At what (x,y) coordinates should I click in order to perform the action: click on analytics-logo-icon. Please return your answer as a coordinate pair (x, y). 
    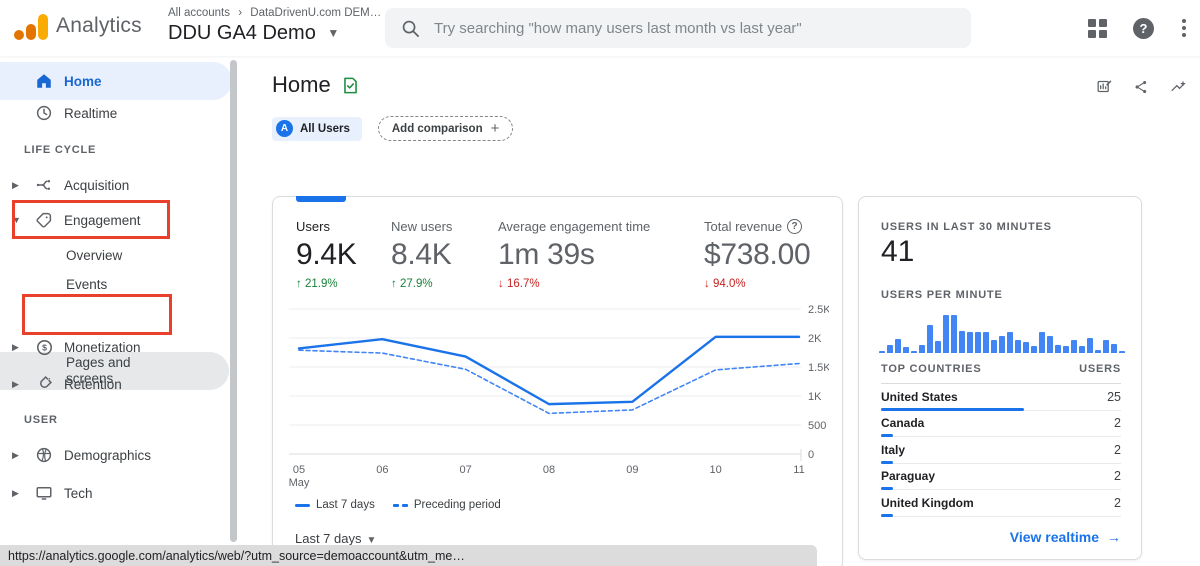
    Looking at the image, I should click on (31, 28).